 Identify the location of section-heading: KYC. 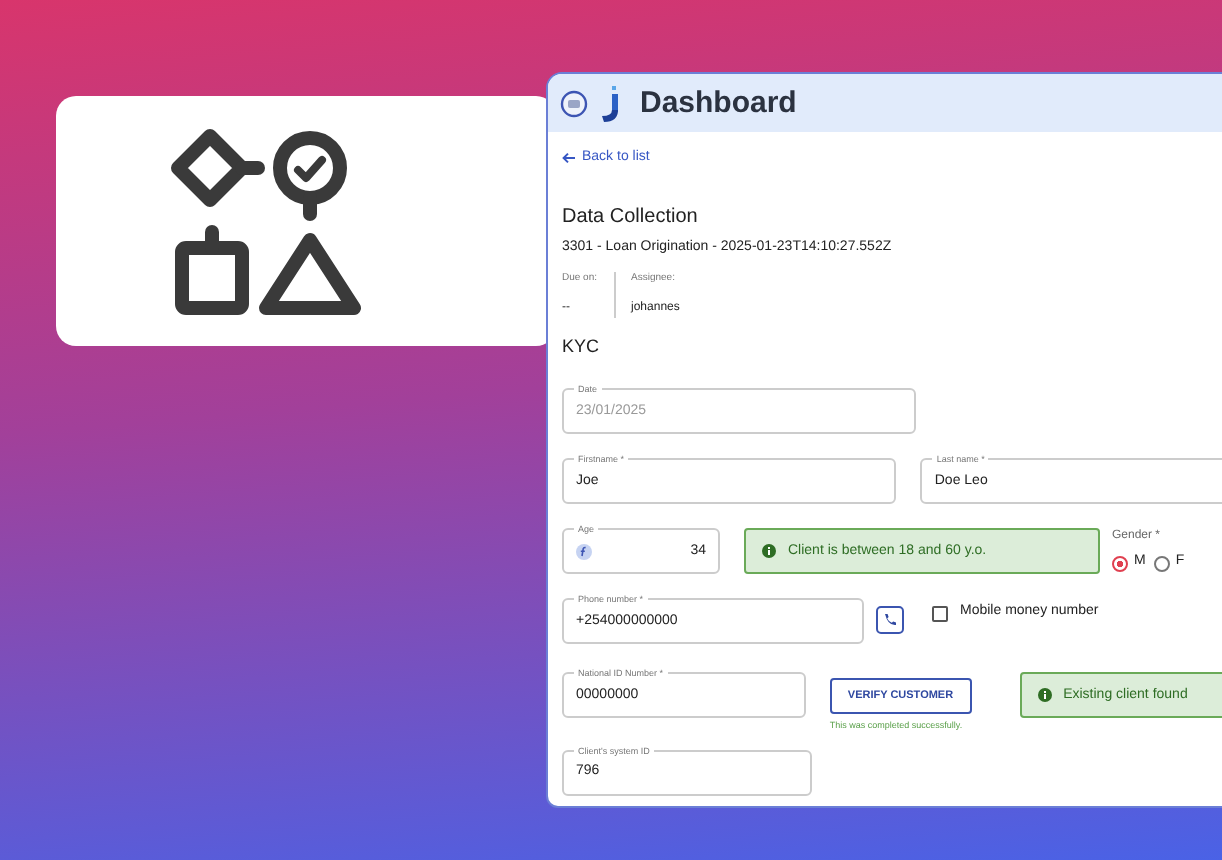
(582, 346).